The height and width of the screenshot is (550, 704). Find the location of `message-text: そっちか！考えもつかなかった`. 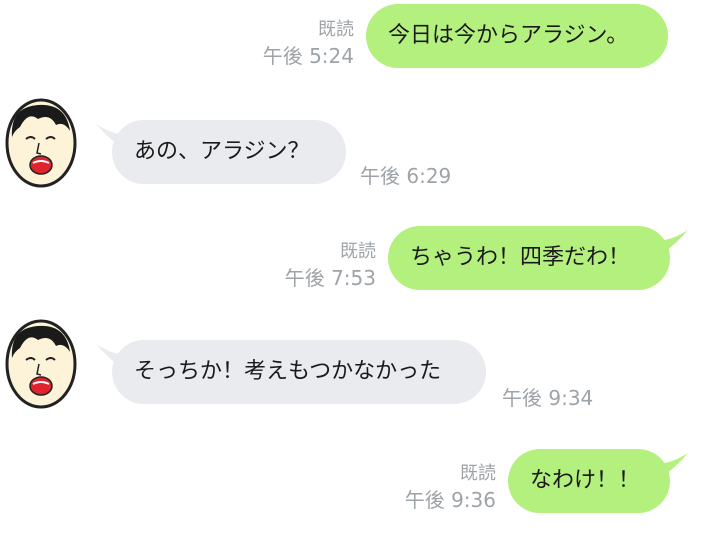

message-text: そっちか！考えもつかなかった is located at coordinates (288, 371).